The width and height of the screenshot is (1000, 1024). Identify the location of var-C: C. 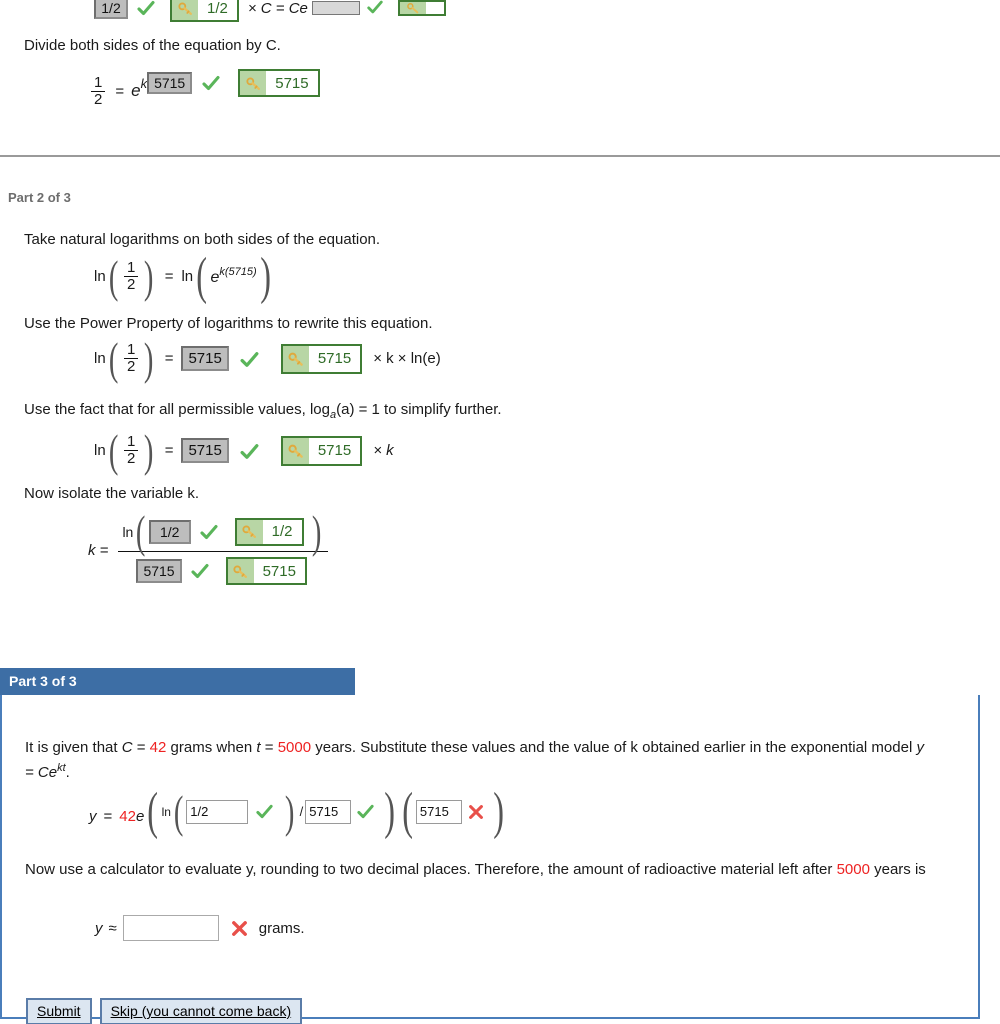
(127, 747).